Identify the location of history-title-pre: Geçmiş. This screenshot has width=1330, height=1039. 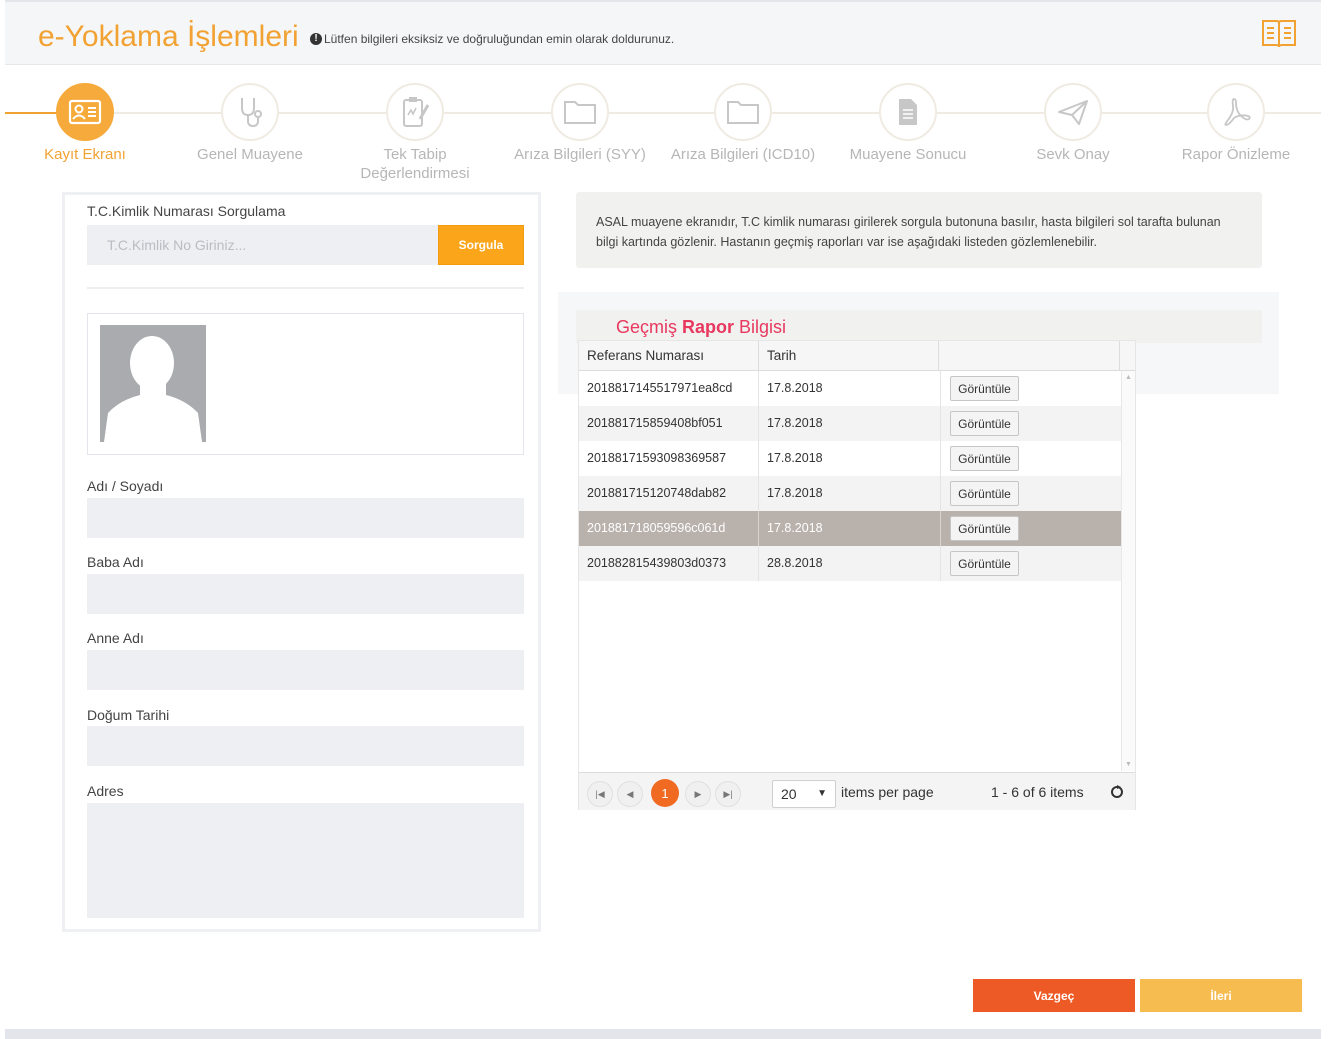
(649, 327).